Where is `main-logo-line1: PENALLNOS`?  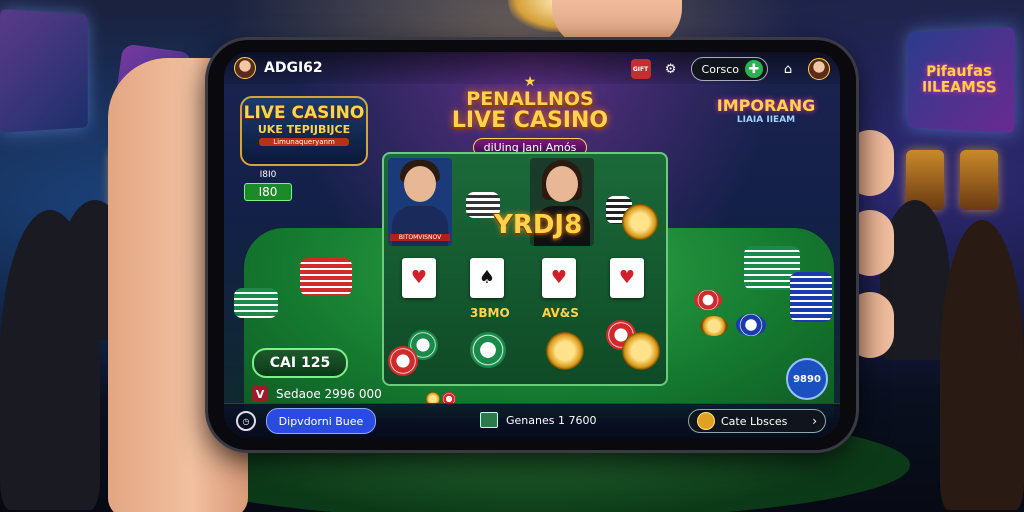 main-logo-line1: PENALLNOS is located at coordinates (530, 99).